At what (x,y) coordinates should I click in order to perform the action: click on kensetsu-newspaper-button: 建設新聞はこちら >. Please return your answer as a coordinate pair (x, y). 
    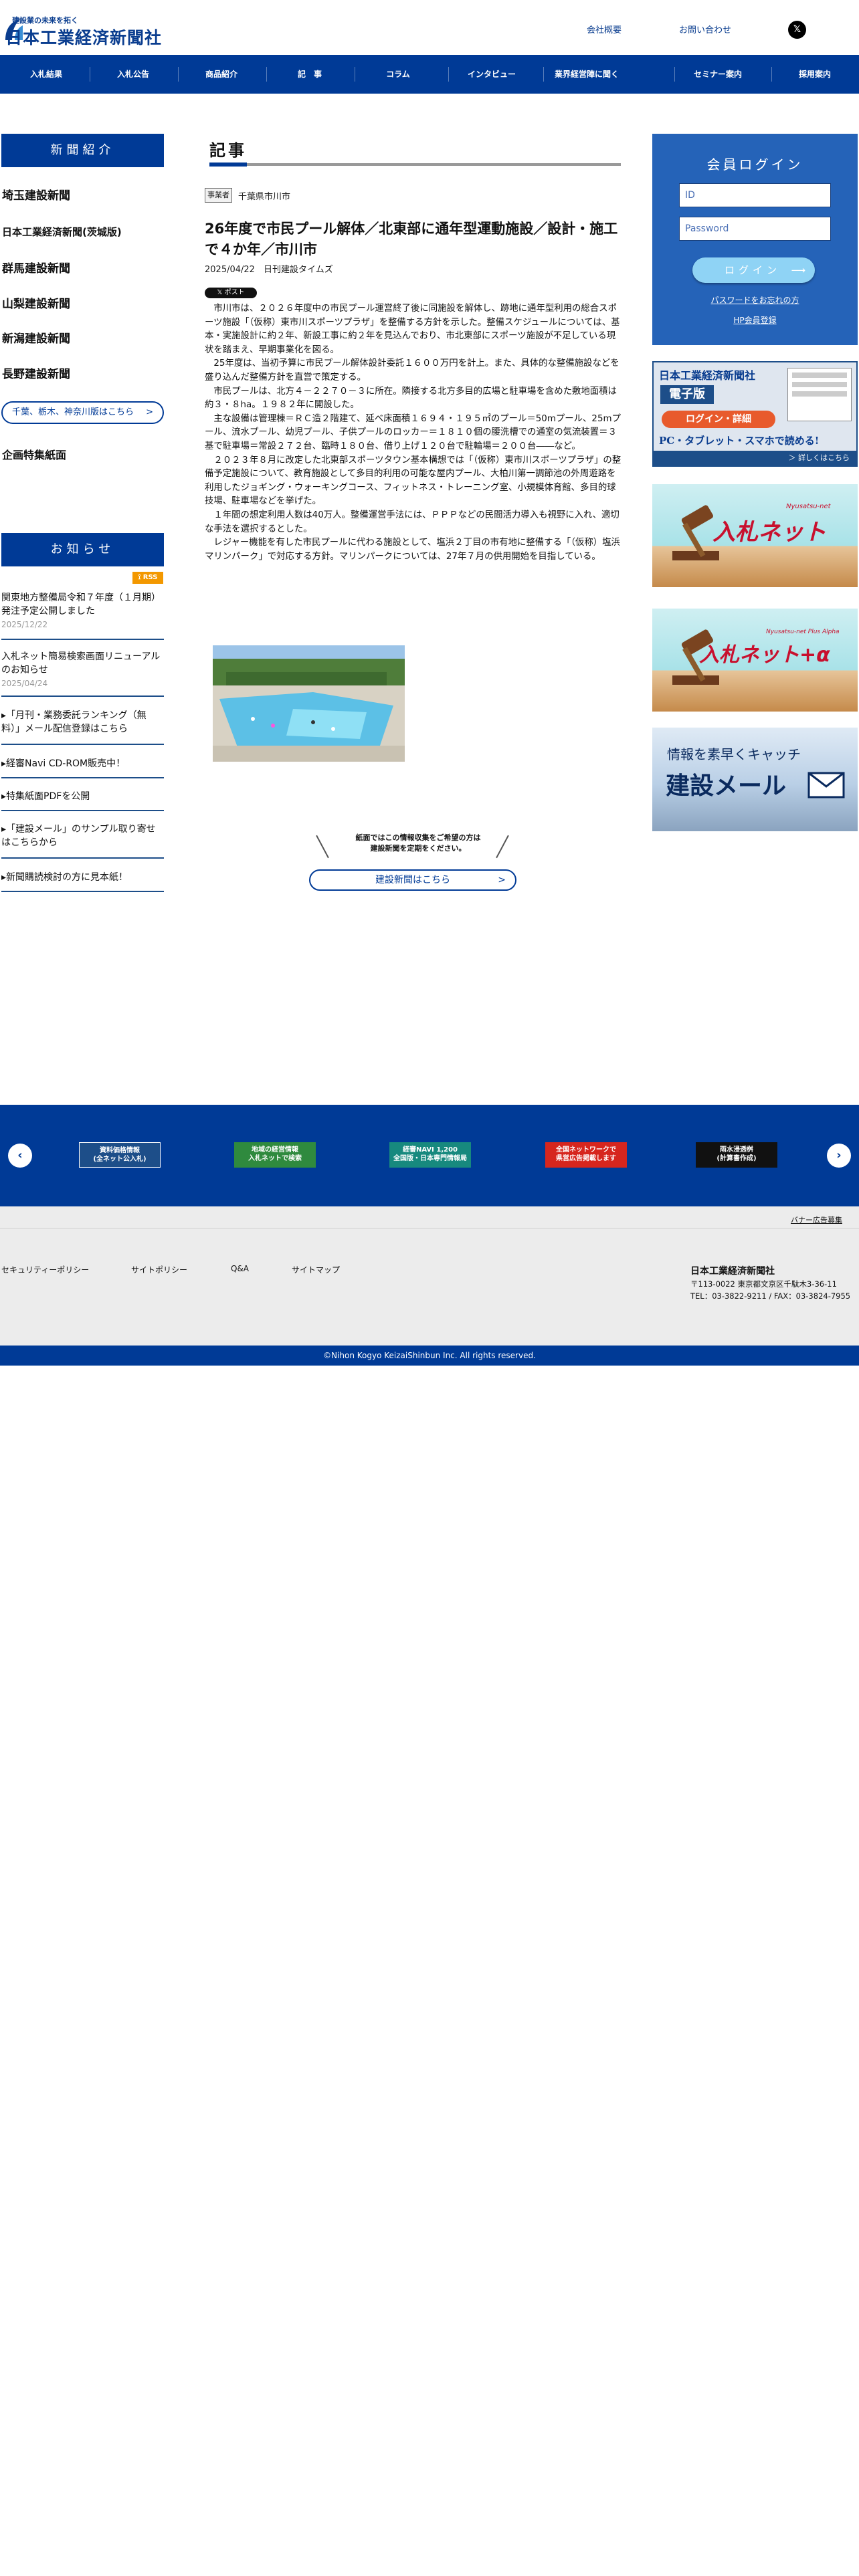
    Looking at the image, I should click on (412, 880).